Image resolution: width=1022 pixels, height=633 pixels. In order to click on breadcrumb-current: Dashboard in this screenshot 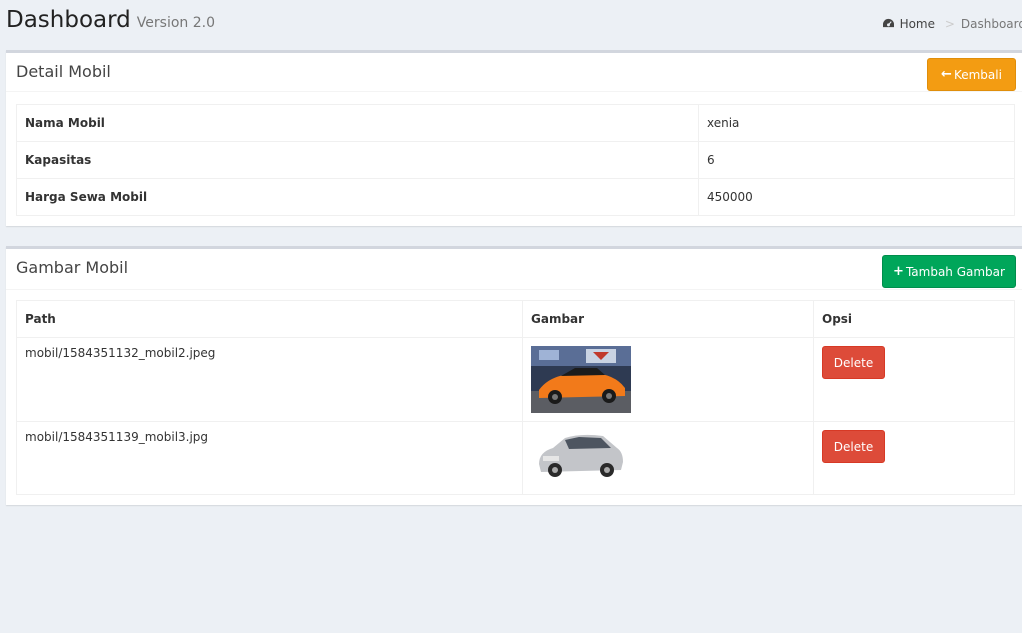, I will do `click(991, 24)`.